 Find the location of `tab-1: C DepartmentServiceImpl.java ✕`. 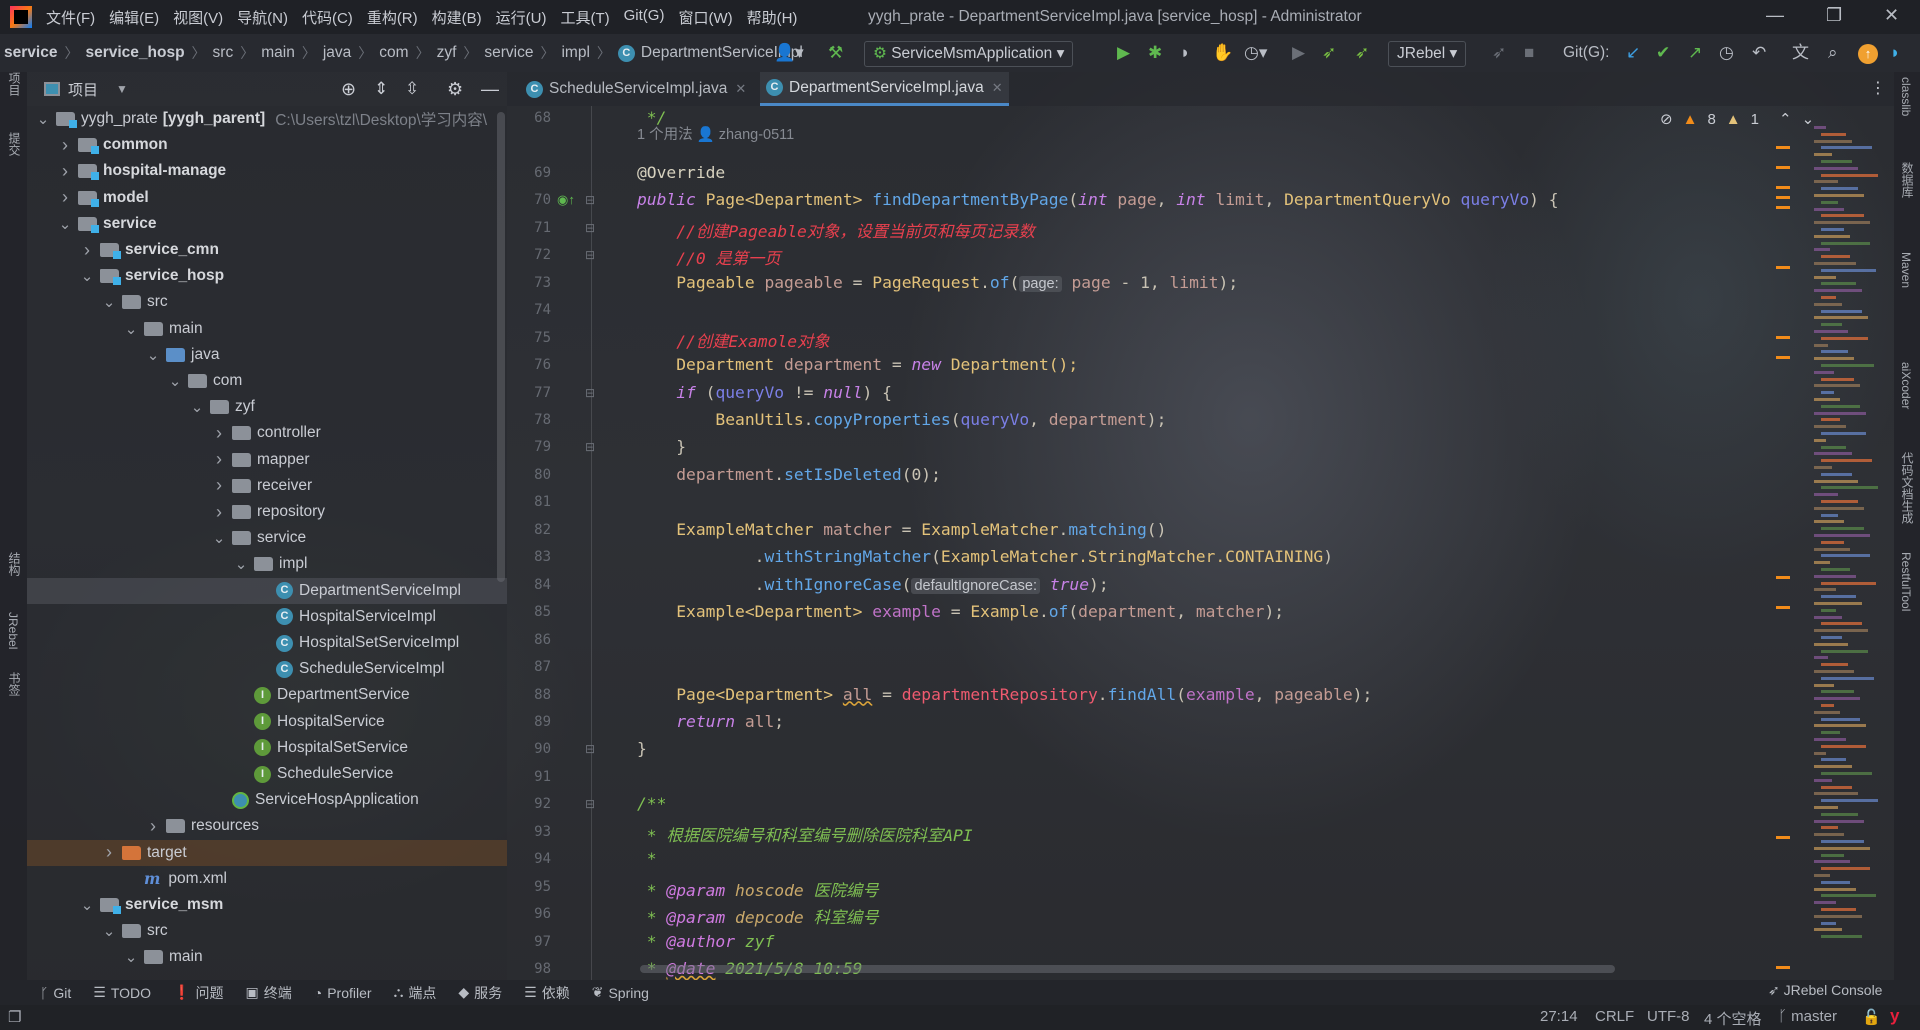

tab-1: C DepartmentServiceImpl.java ✕ is located at coordinates (884, 89).